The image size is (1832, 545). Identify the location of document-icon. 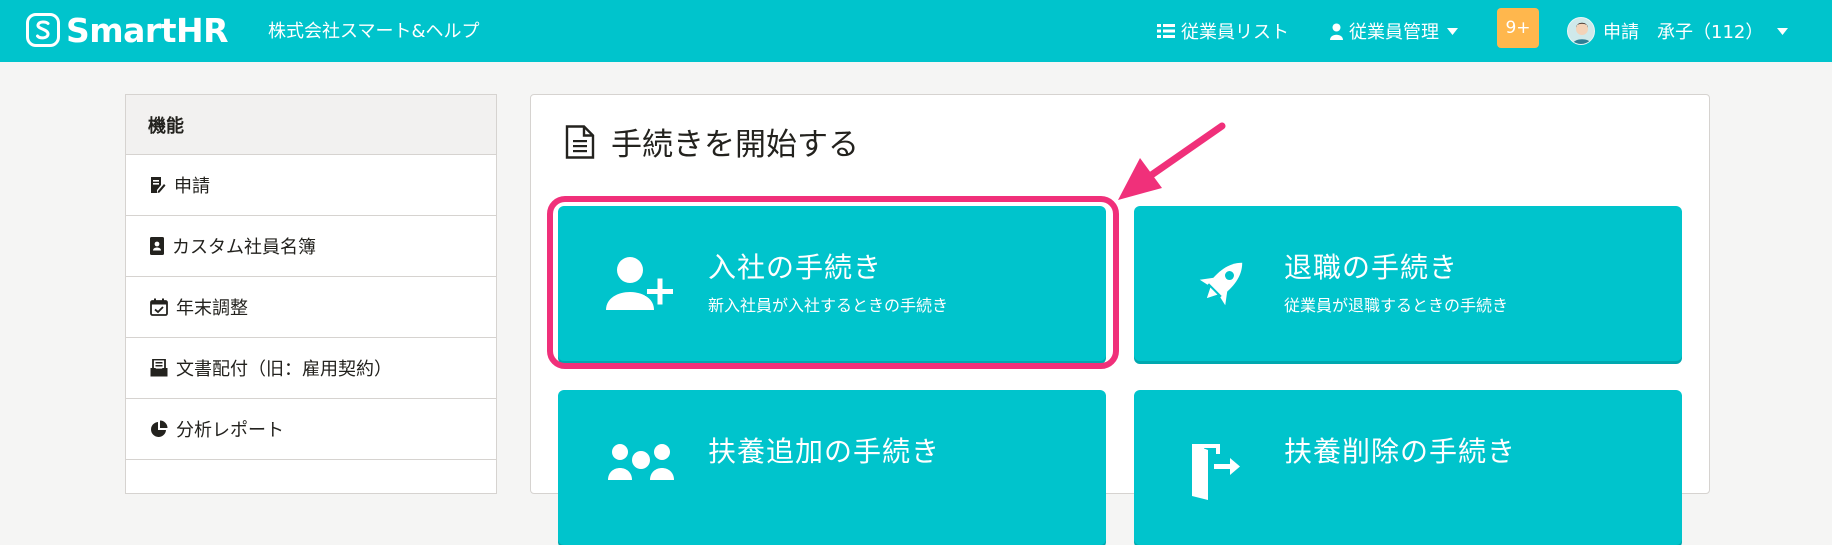
(580, 141).